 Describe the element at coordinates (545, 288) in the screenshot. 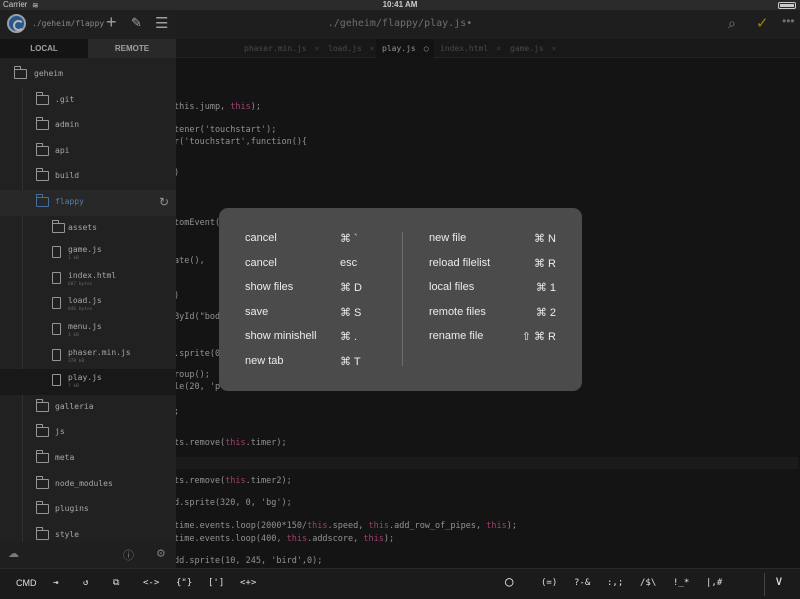

I see `shortcut-key: ⌘ 1` at that location.